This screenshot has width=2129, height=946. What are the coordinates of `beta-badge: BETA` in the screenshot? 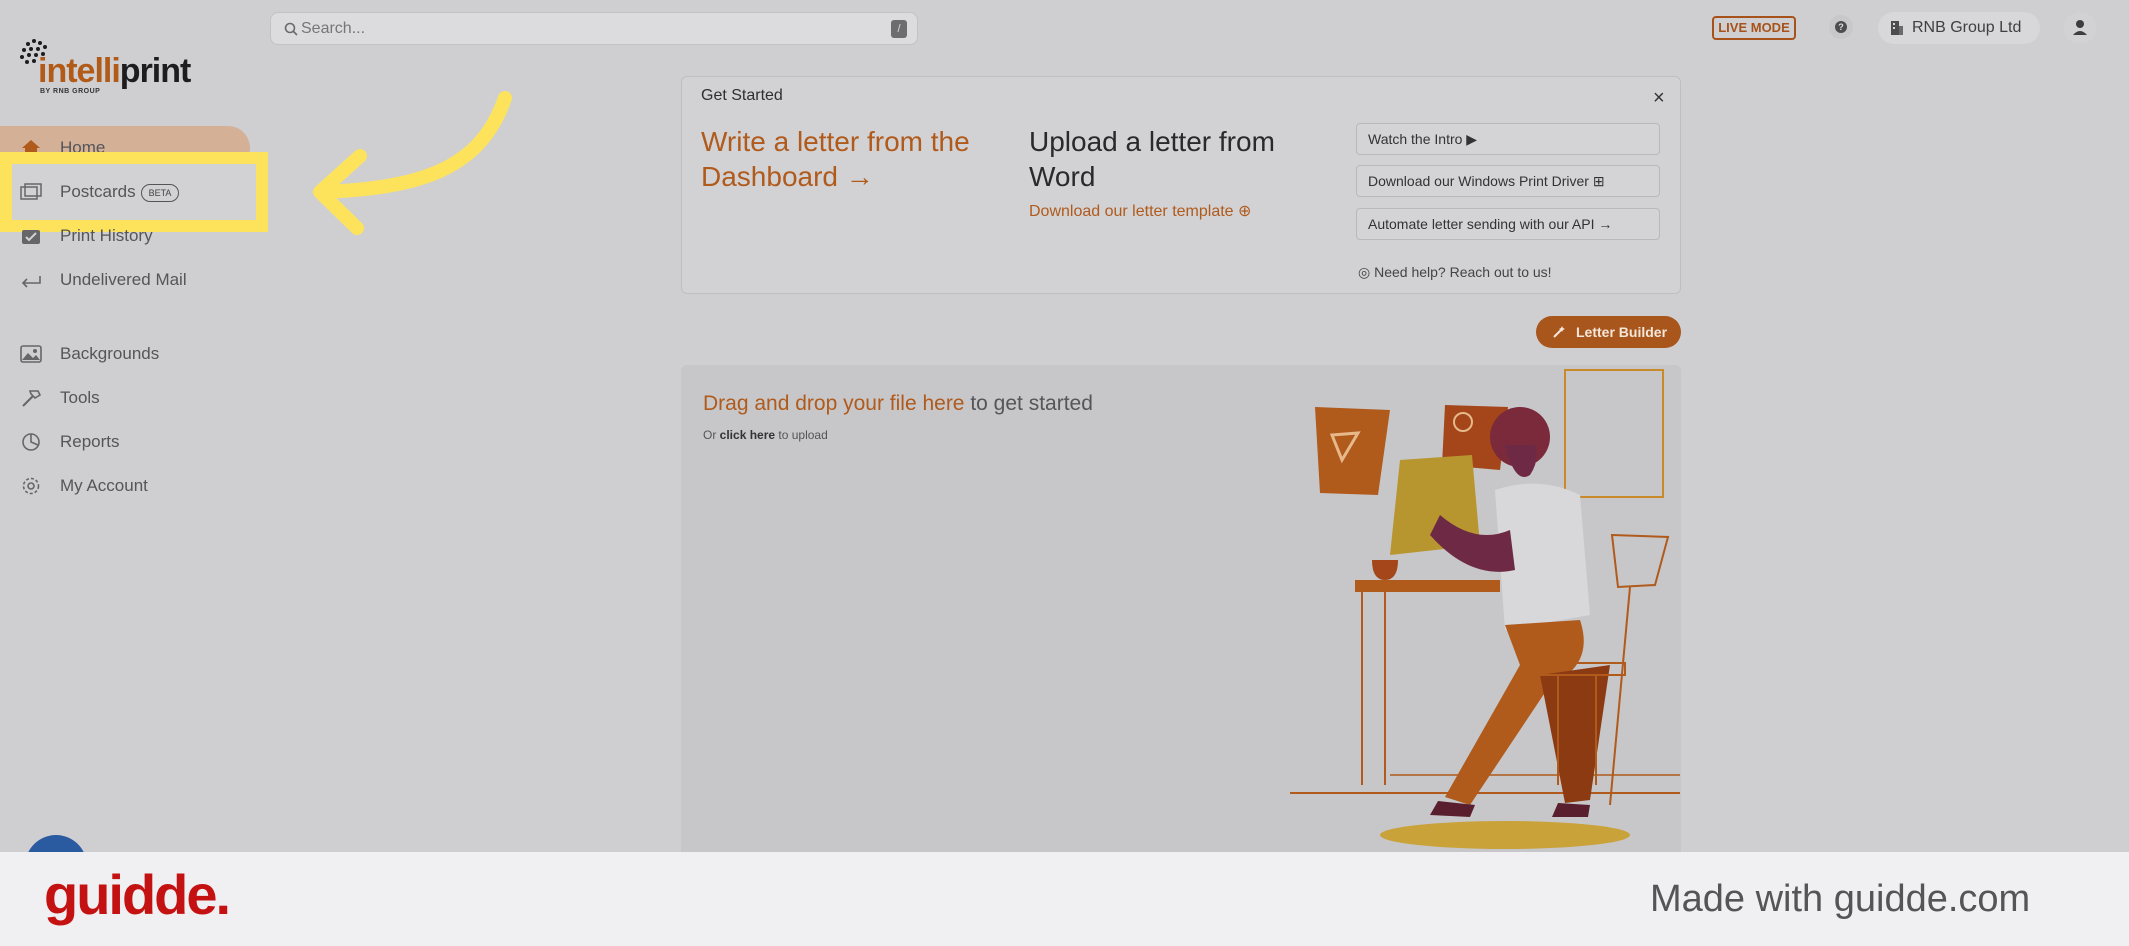 It's located at (160, 193).